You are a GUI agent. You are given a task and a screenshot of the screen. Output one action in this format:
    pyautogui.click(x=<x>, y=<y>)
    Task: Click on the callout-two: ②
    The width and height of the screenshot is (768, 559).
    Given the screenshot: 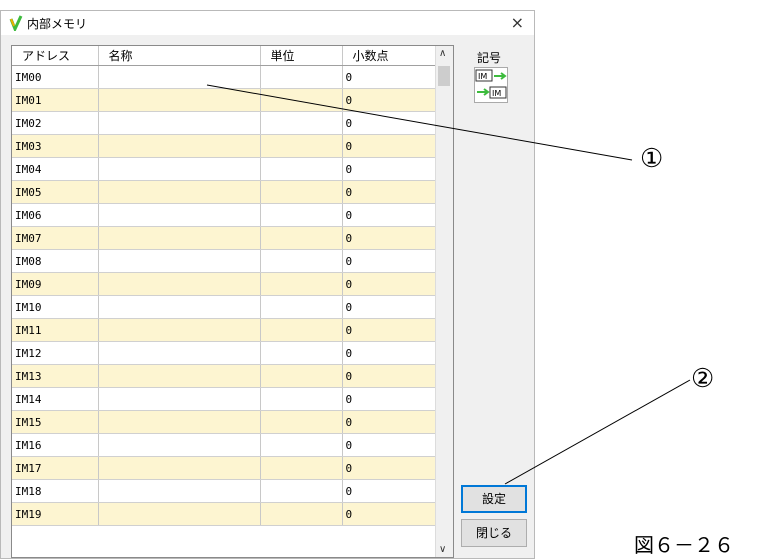 What is the action you would take?
    pyautogui.click(x=703, y=379)
    